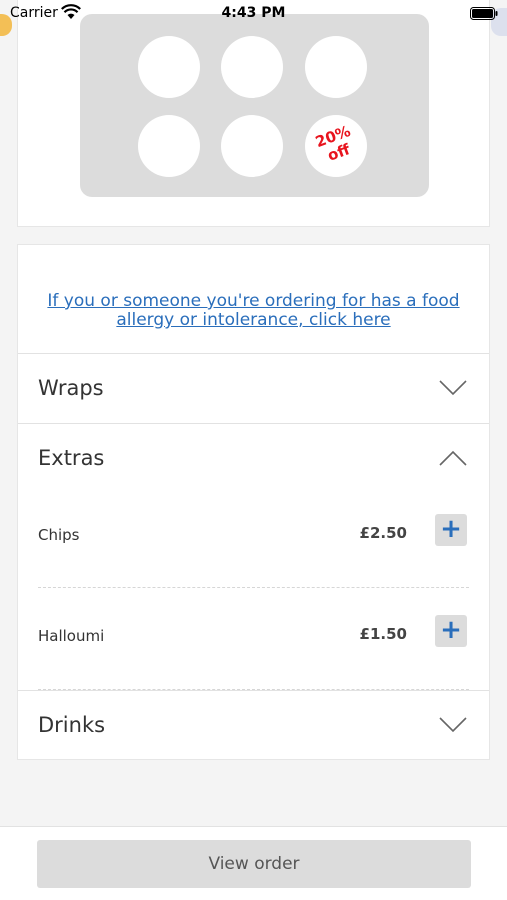 This screenshot has width=507, height=900. Describe the element at coordinates (71, 636) in the screenshot. I see `item-name: Halloumi` at that location.